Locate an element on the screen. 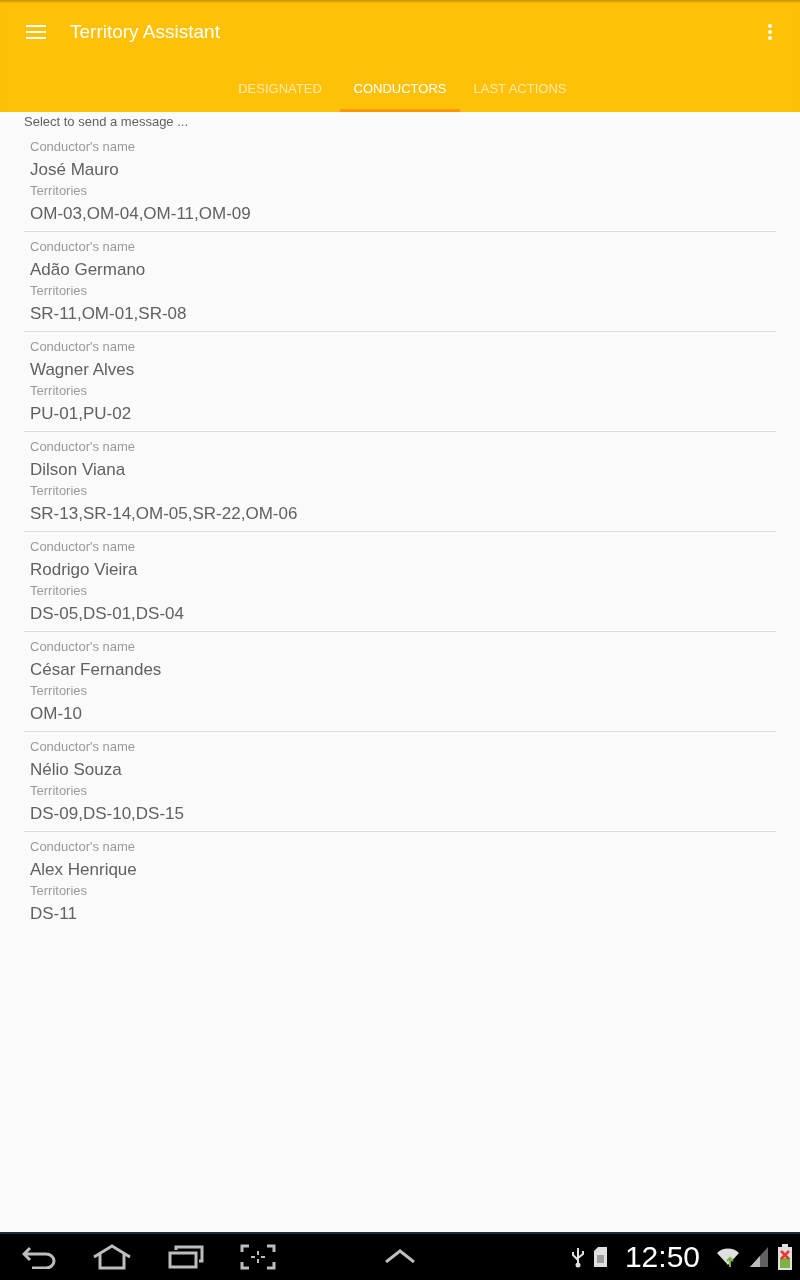 This screenshot has height=1280, width=800. recent-apps-icon is located at coordinates (186, 1257).